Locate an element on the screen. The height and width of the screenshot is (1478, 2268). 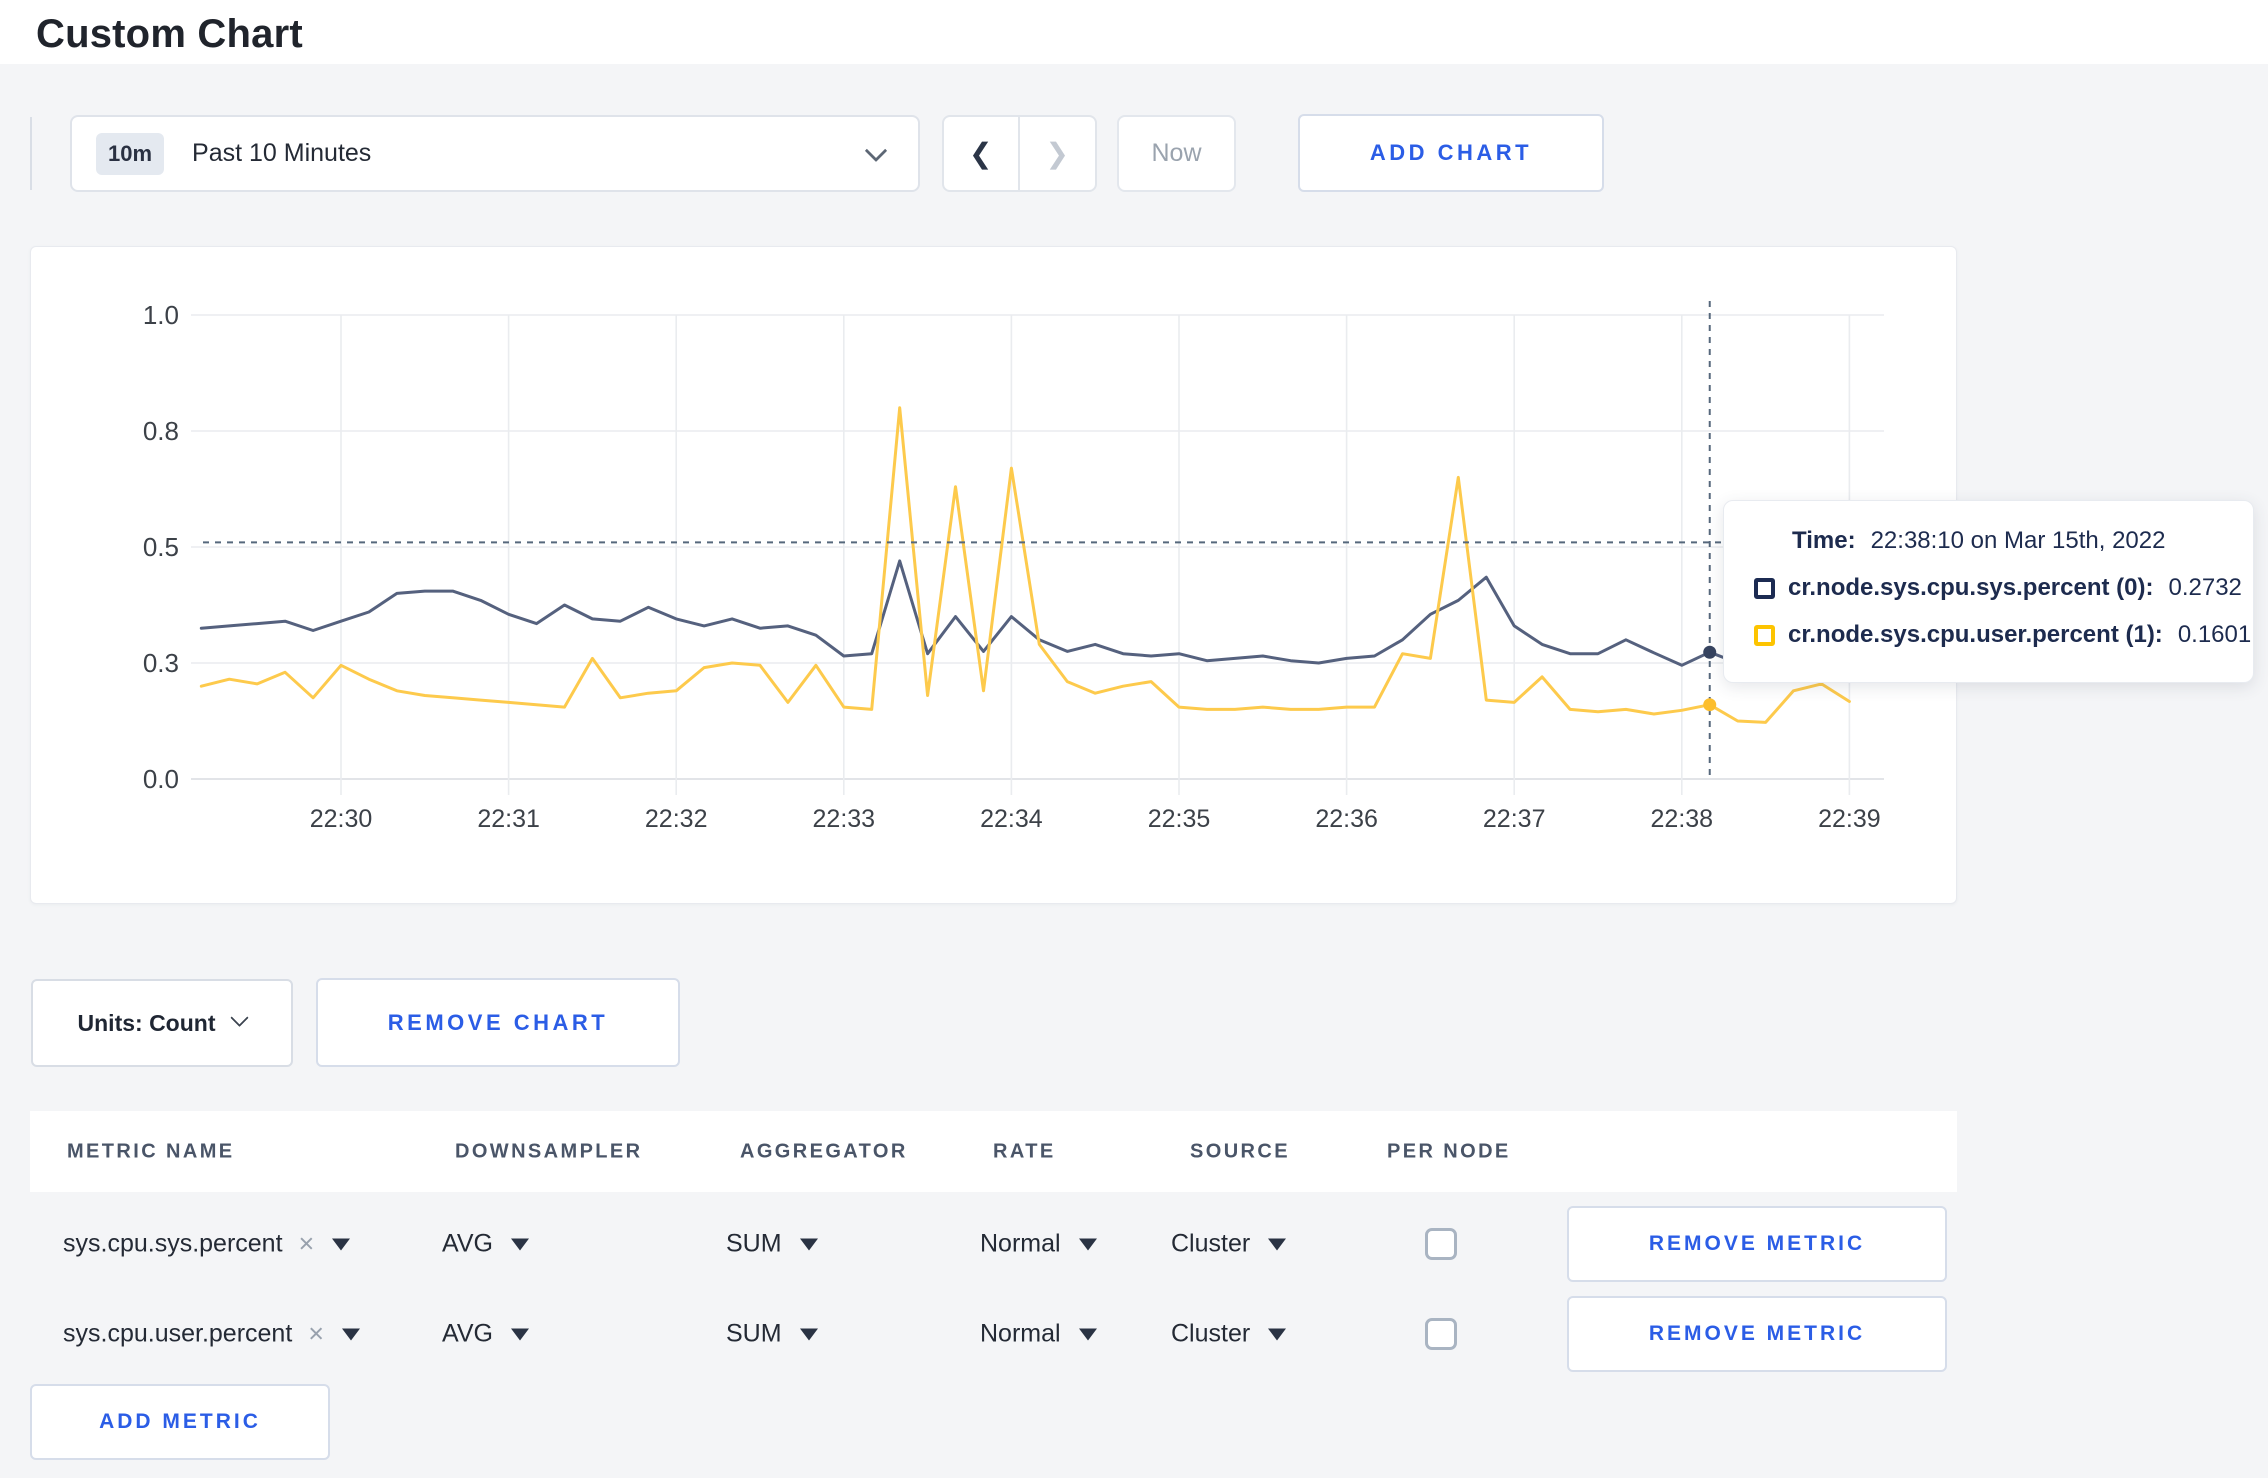
time-nav-group: ❮ ❯ is located at coordinates (1019, 153).